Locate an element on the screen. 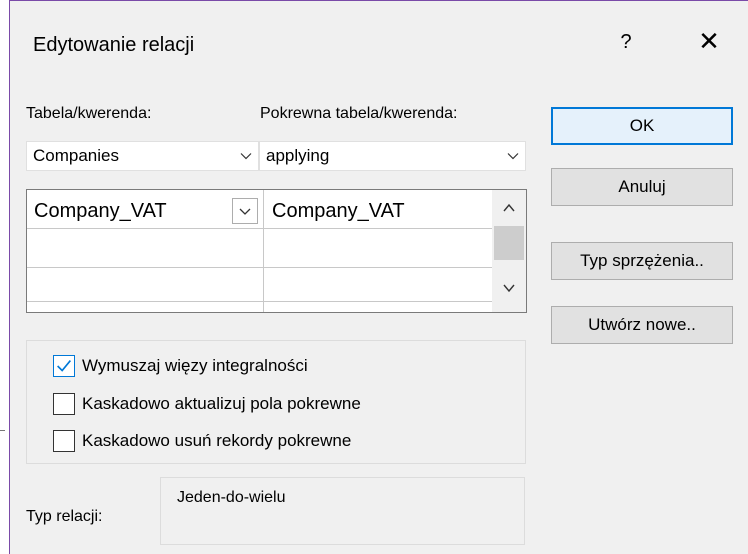  enforce-integrity-label: Wymuszaj więzy integralności is located at coordinates (195, 366).